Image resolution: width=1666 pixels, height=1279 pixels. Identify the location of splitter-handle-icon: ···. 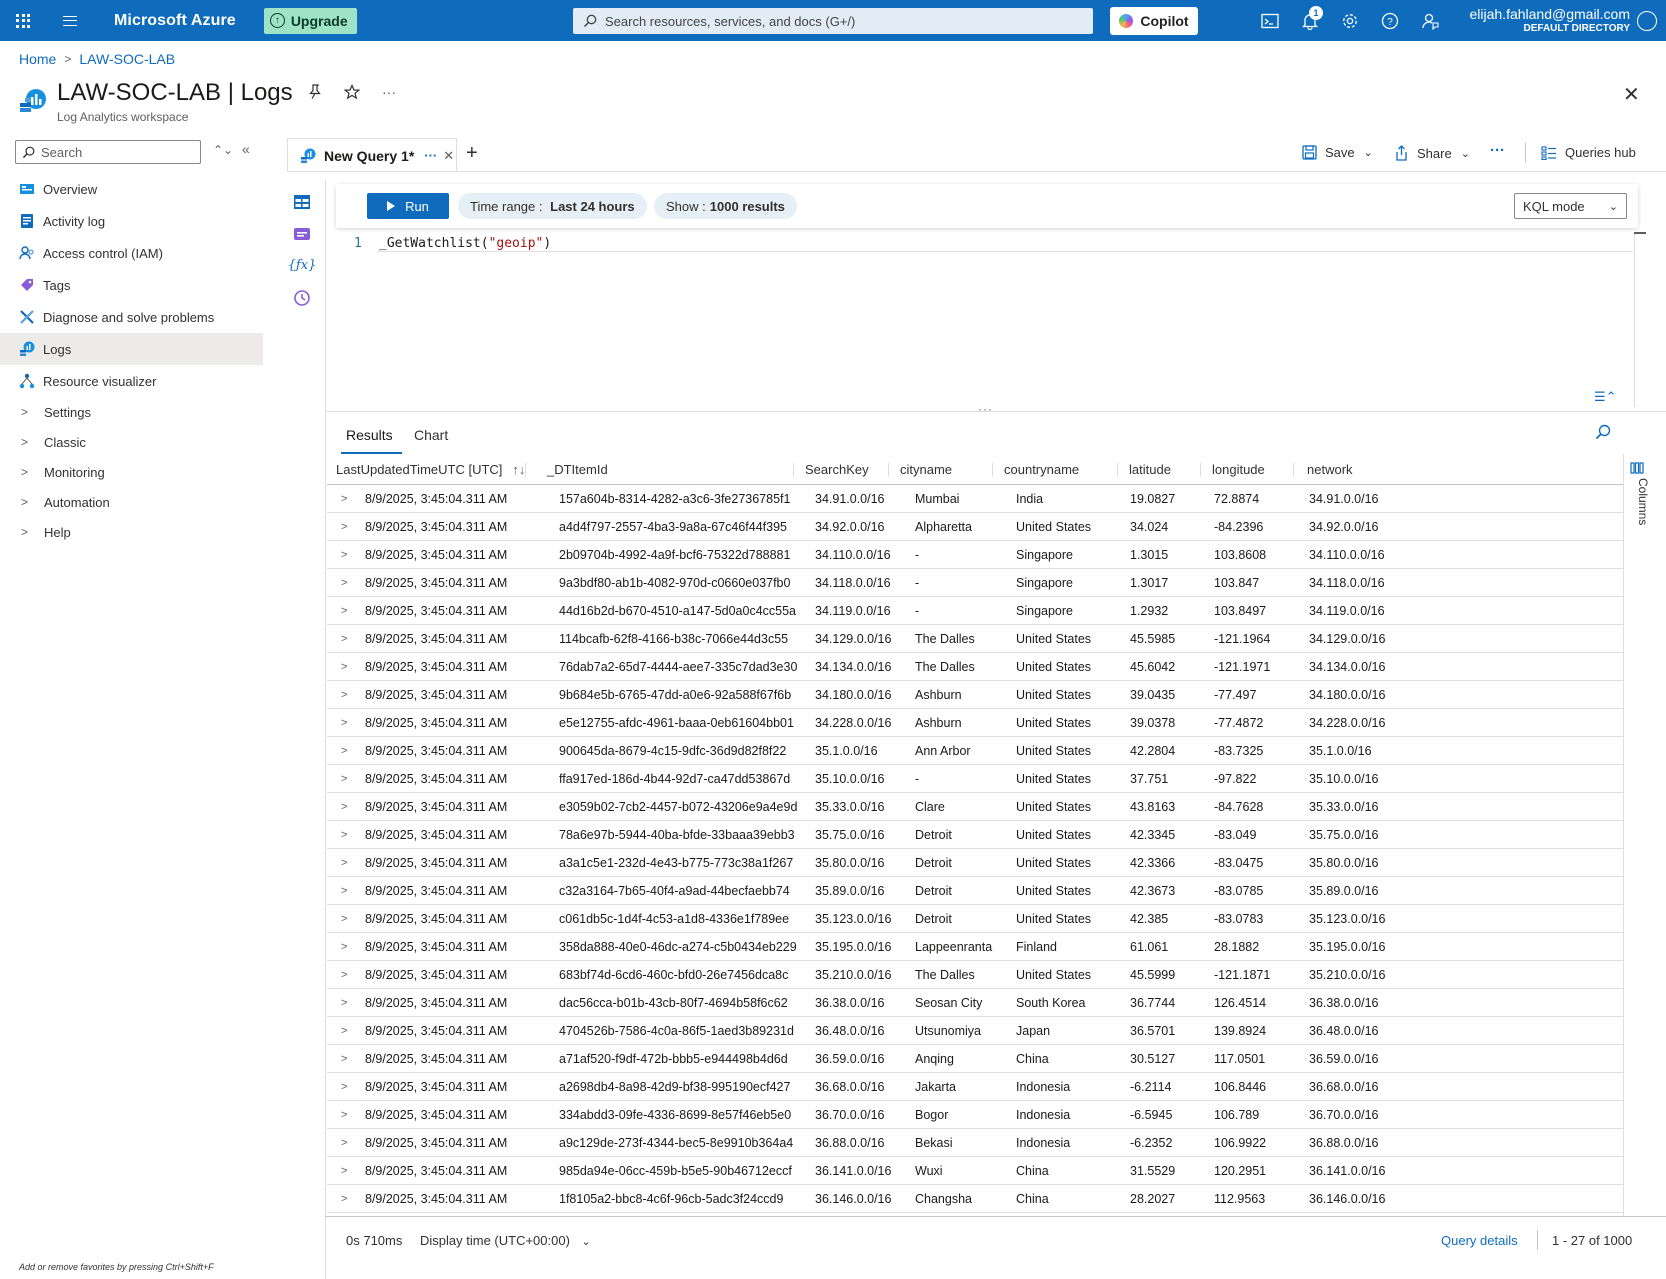
(985, 409).